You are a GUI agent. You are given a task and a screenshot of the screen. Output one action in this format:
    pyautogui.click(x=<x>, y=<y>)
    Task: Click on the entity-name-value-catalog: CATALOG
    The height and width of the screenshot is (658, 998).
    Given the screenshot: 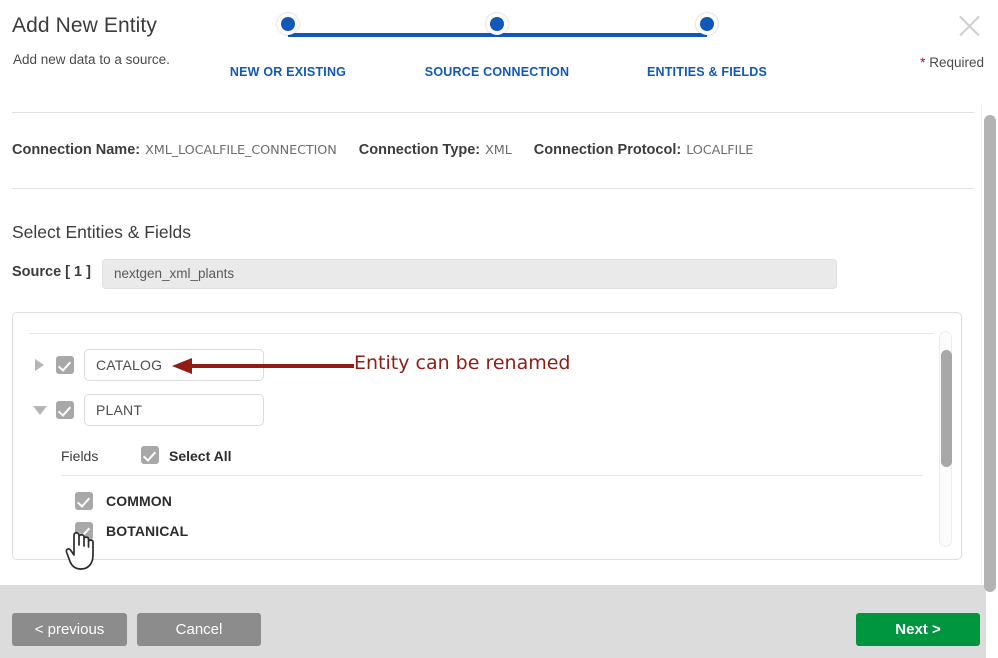 What is the action you would take?
    pyautogui.click(x=129, y=365)
    